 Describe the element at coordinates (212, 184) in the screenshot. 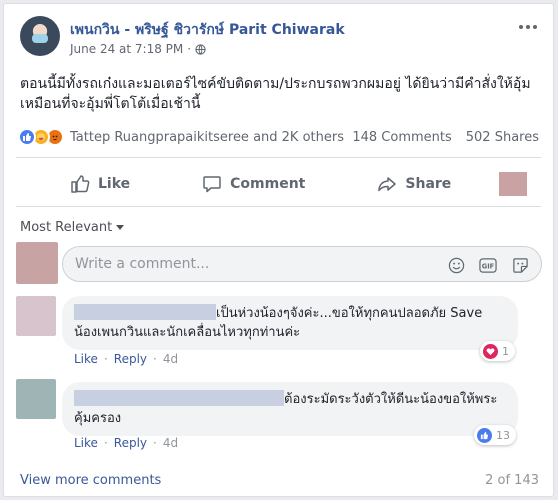

I see `comment-icon` at that location.